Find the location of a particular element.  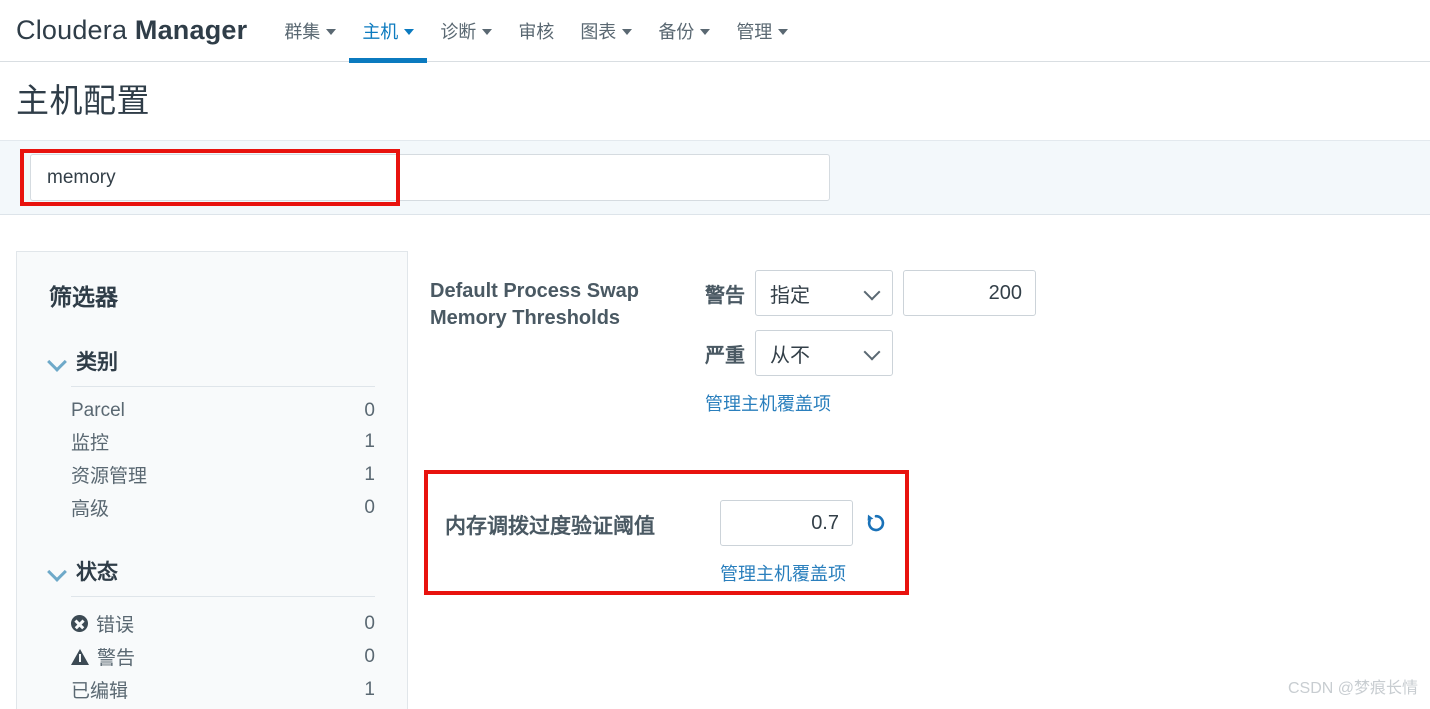

filter-section-header-status: 状态 is located at coordinates (212, 576).